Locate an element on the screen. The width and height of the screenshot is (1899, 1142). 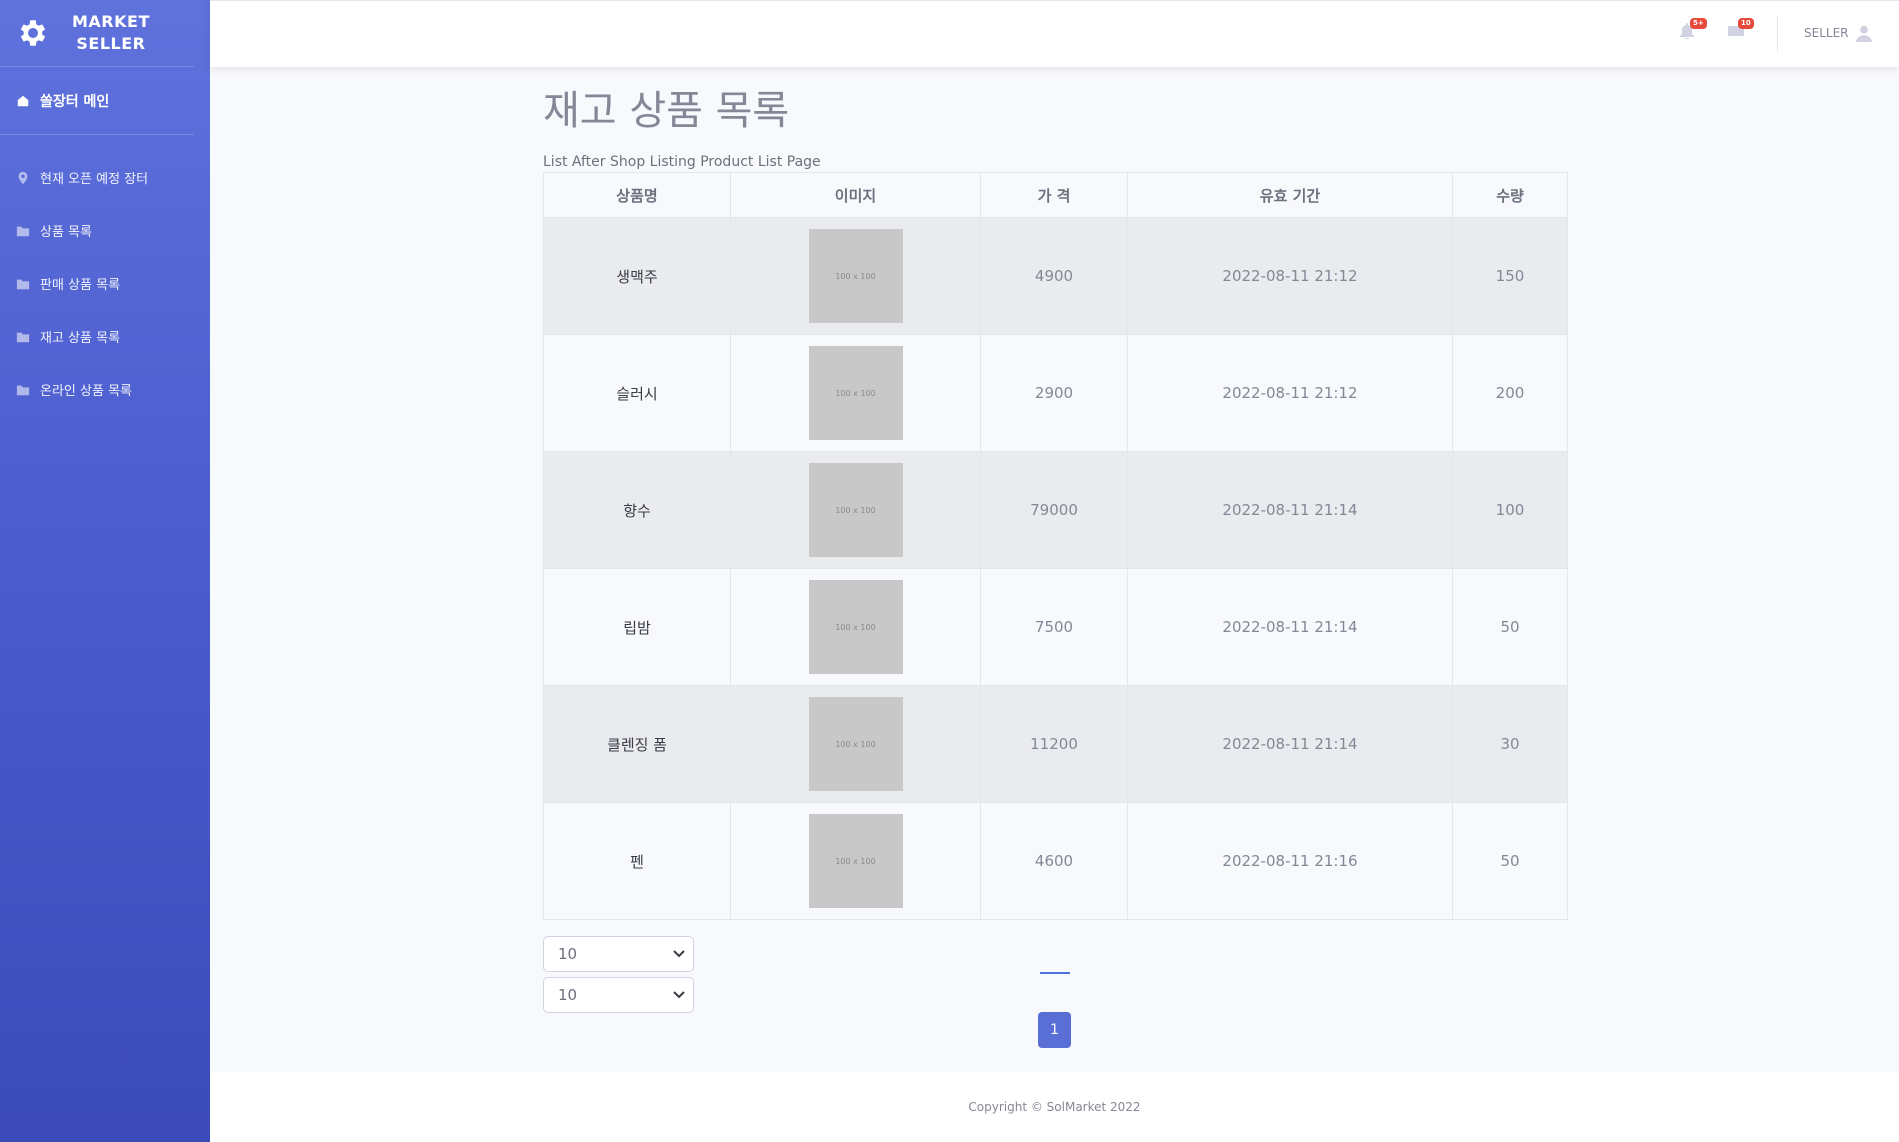
product-price: 11200 is located at coordinates (1054, 744).